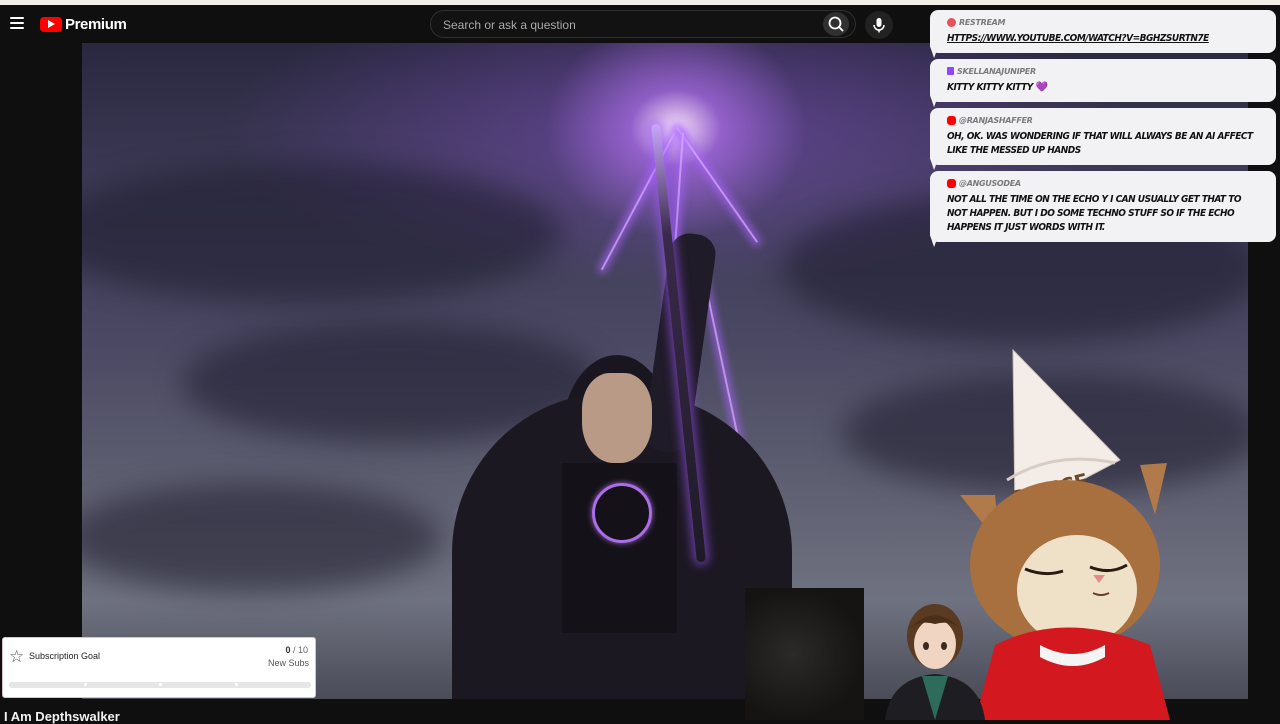 This screenshot has height=724, width=1280. Describe the element at coordinates (951, 22) in the screenshot. I see `restream-icon` at that location.